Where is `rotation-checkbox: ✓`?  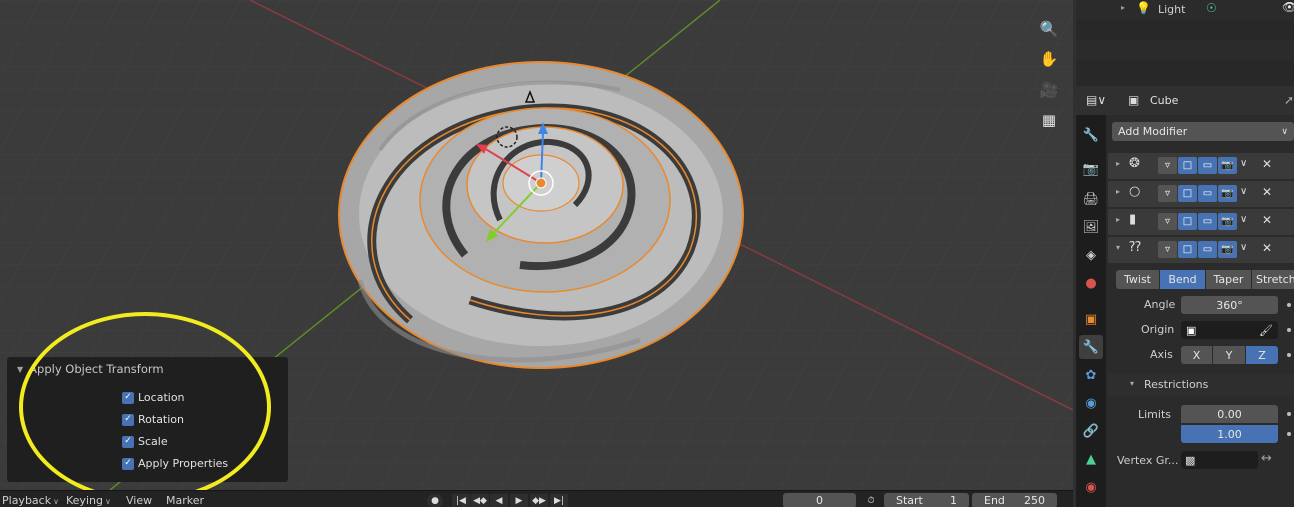 rotation-checkbox: ✓ is located at coordinates (128, 419).